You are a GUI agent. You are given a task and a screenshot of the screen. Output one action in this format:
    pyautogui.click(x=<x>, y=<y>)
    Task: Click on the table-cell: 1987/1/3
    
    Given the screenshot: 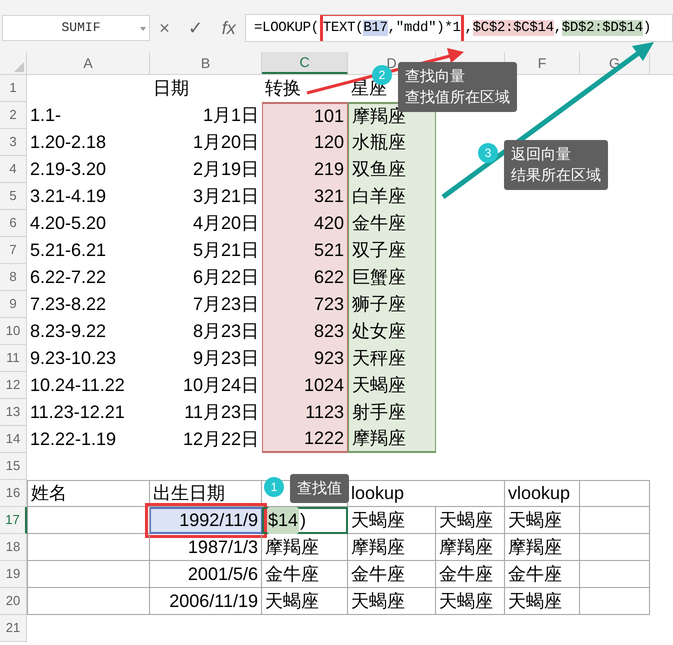 What is the action you would take?
    pyautogui.click(x=206, y=547)
    